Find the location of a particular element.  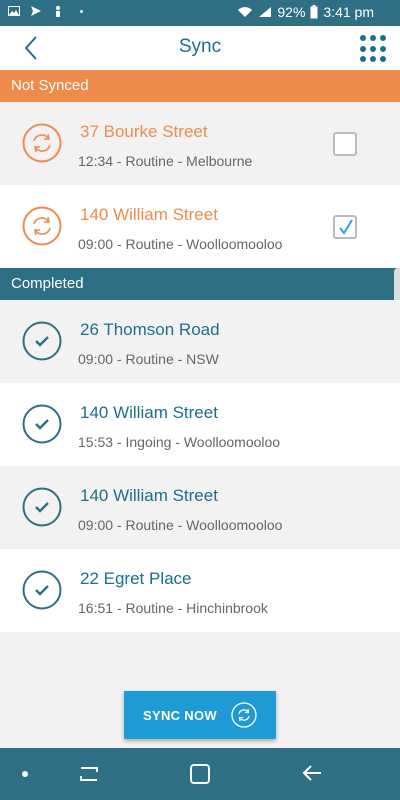

apps-grid-icon is located at coordinates (374, 49).